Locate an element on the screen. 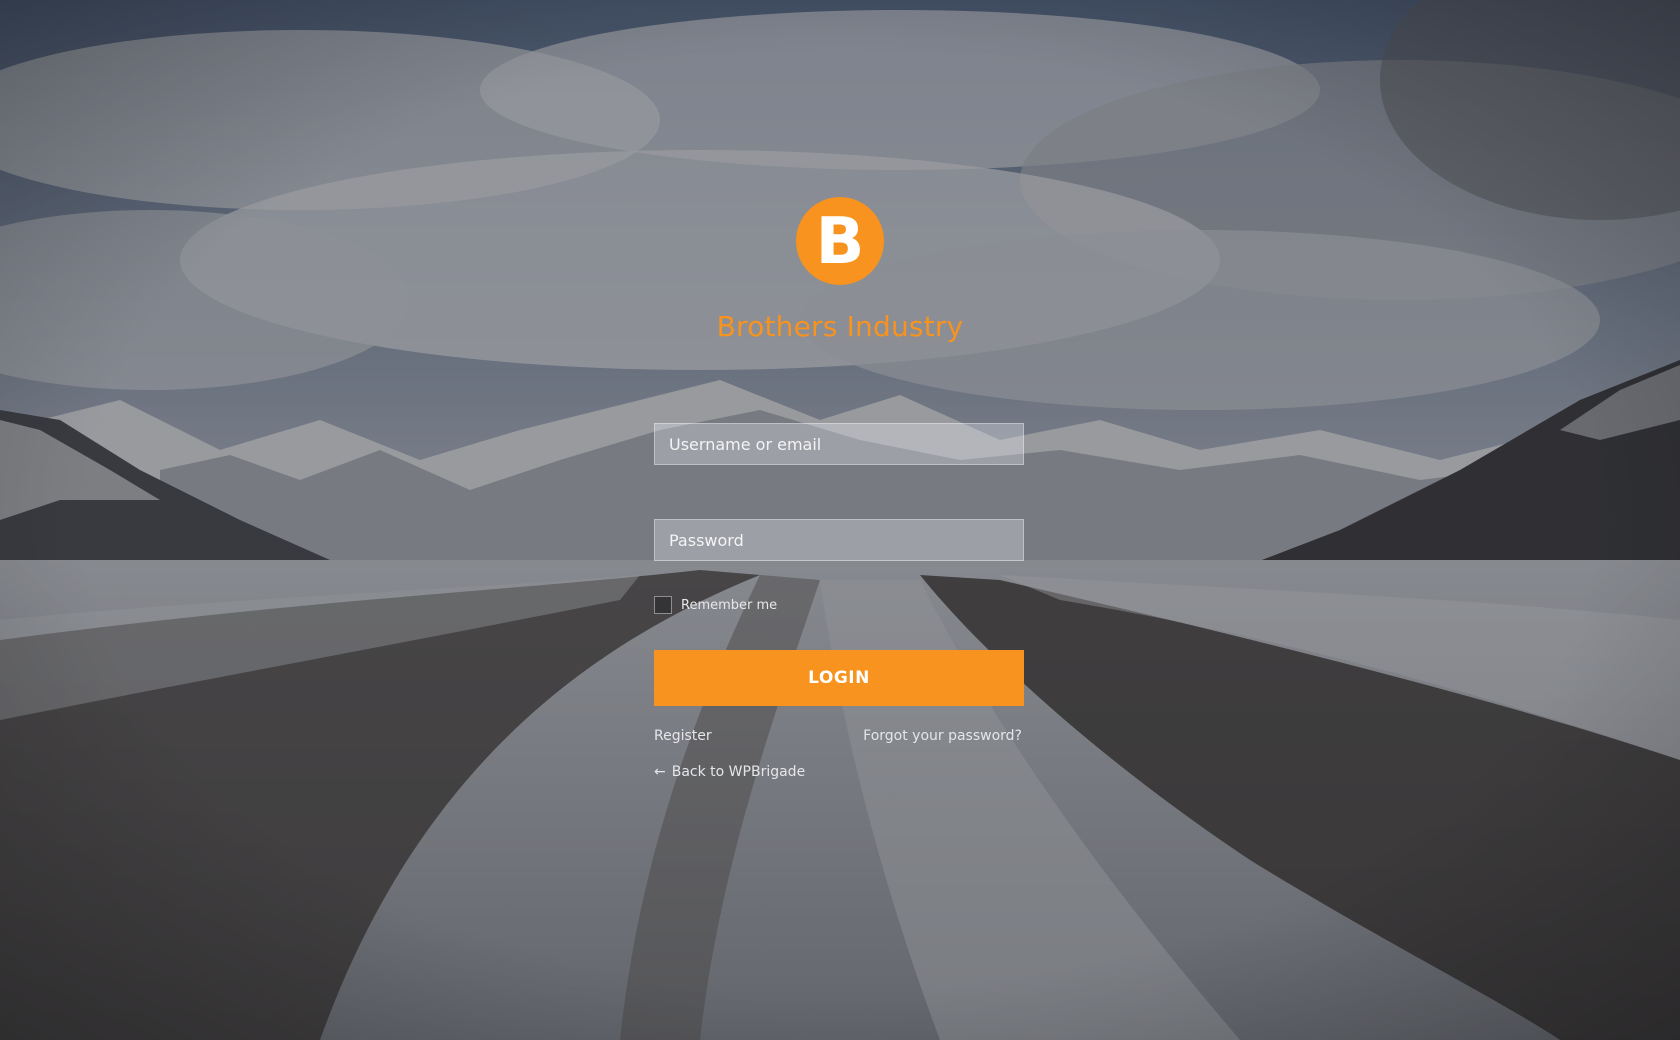 The image size is (1680, 1040). remember-me-checkbox is located at coordinates (663, 605).